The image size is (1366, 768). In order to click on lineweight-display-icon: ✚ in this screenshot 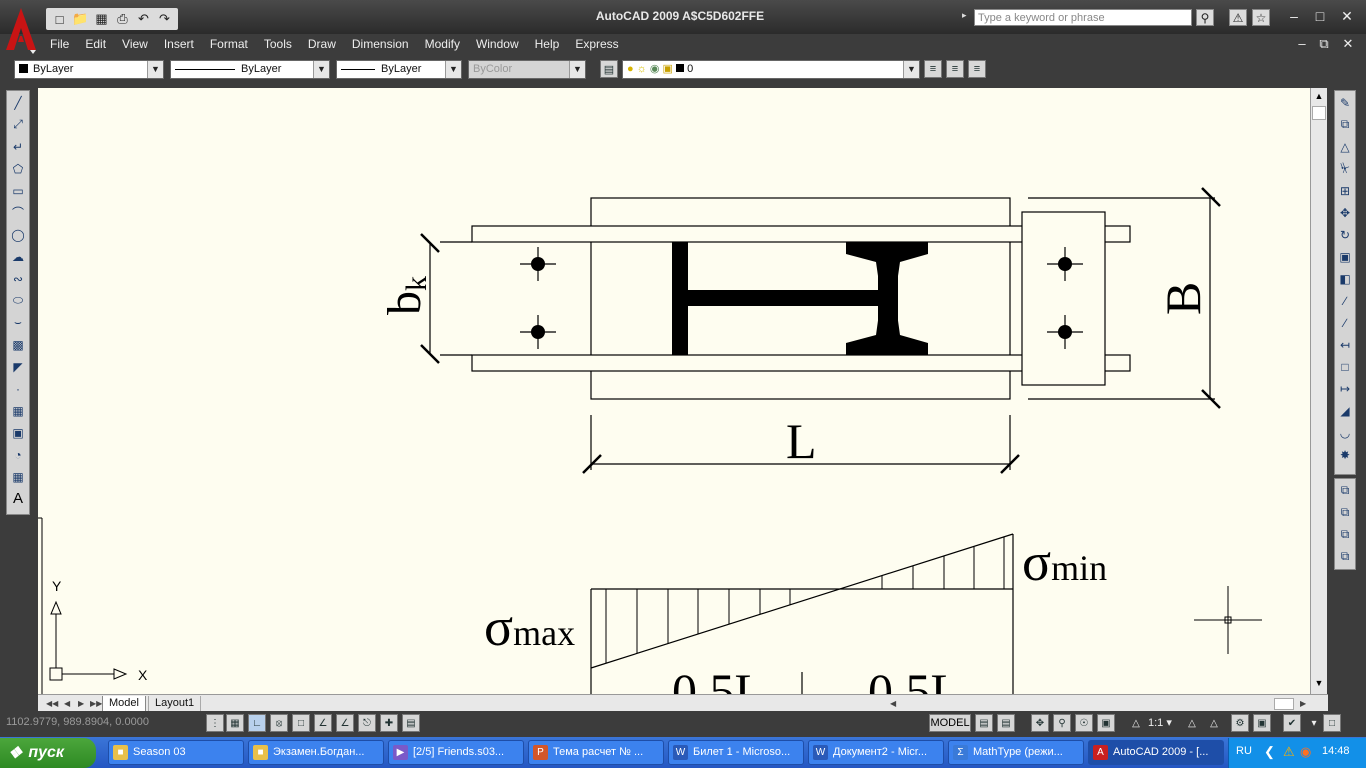, I will do `click(389, 723)`.